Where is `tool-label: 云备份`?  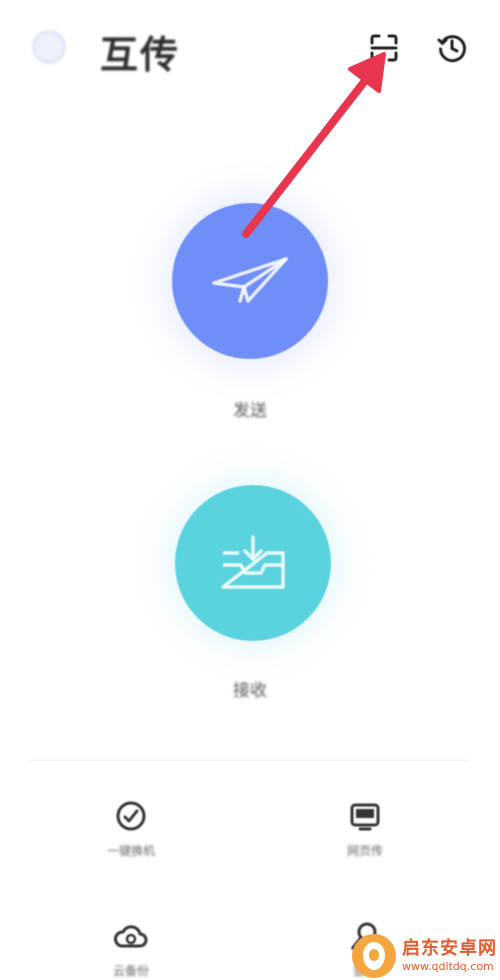
tool-label: 云备份 is located at coordinates (130, 971).